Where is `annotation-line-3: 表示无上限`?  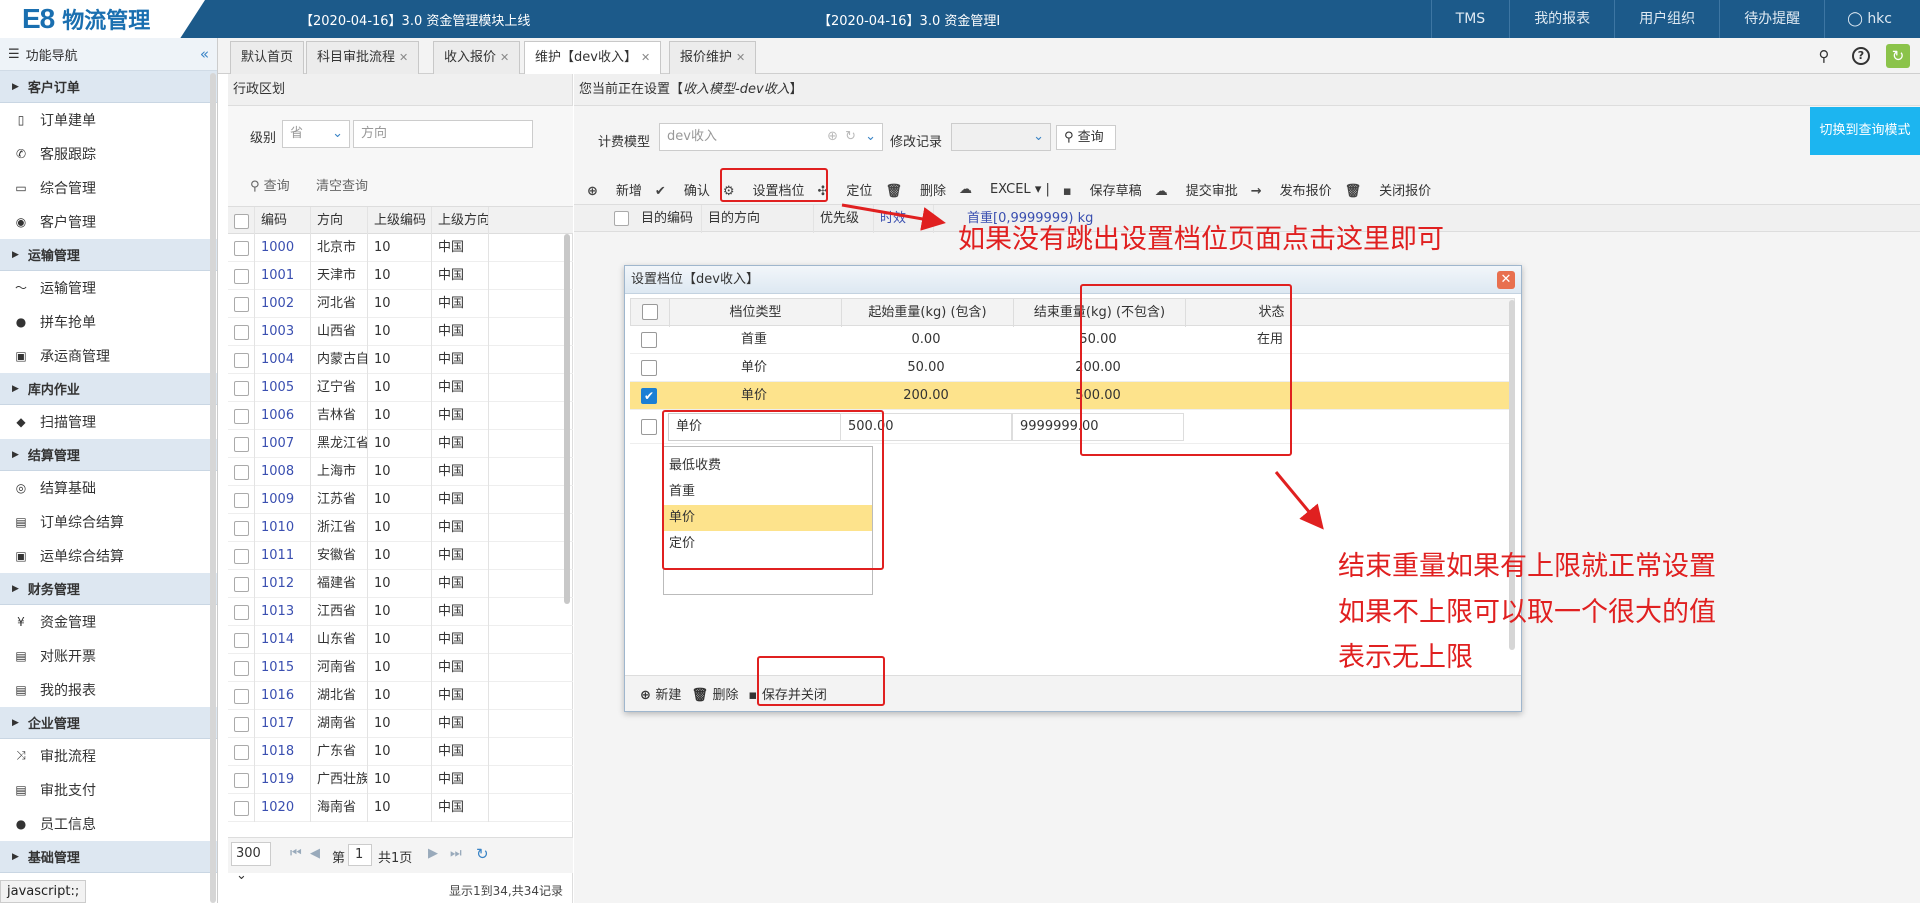
annotation-line-3: 表示无上限 is located at coordinates (1405, 657).